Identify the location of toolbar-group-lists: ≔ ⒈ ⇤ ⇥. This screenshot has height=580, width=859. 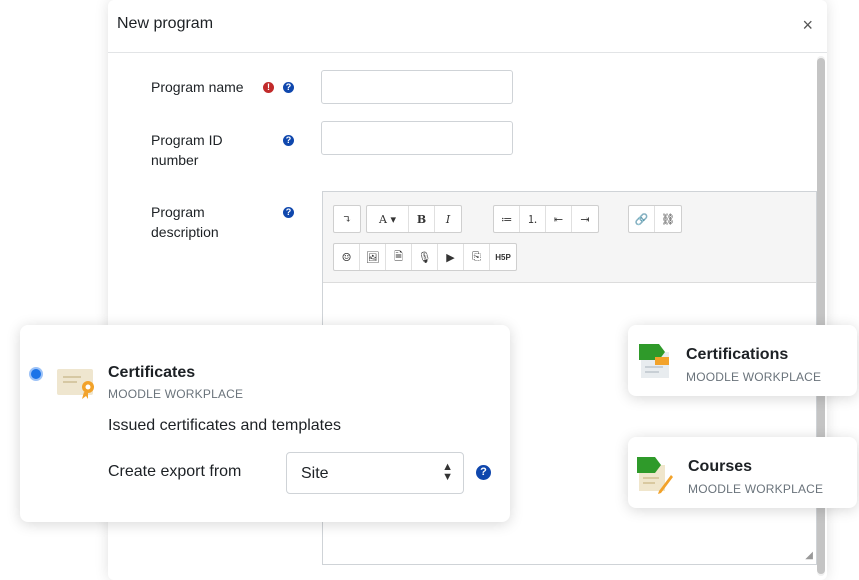
(546, 219).